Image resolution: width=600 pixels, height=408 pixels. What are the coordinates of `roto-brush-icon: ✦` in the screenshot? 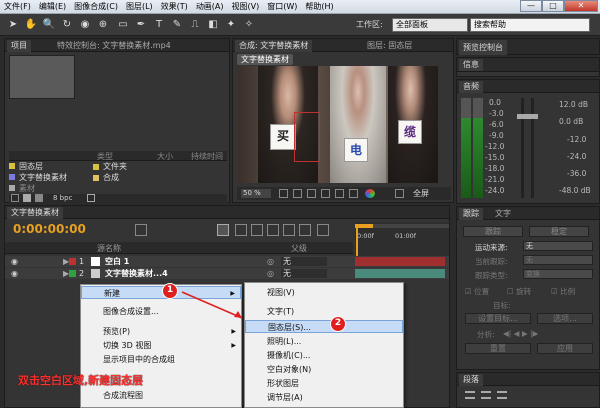 It's located at (231, 25).